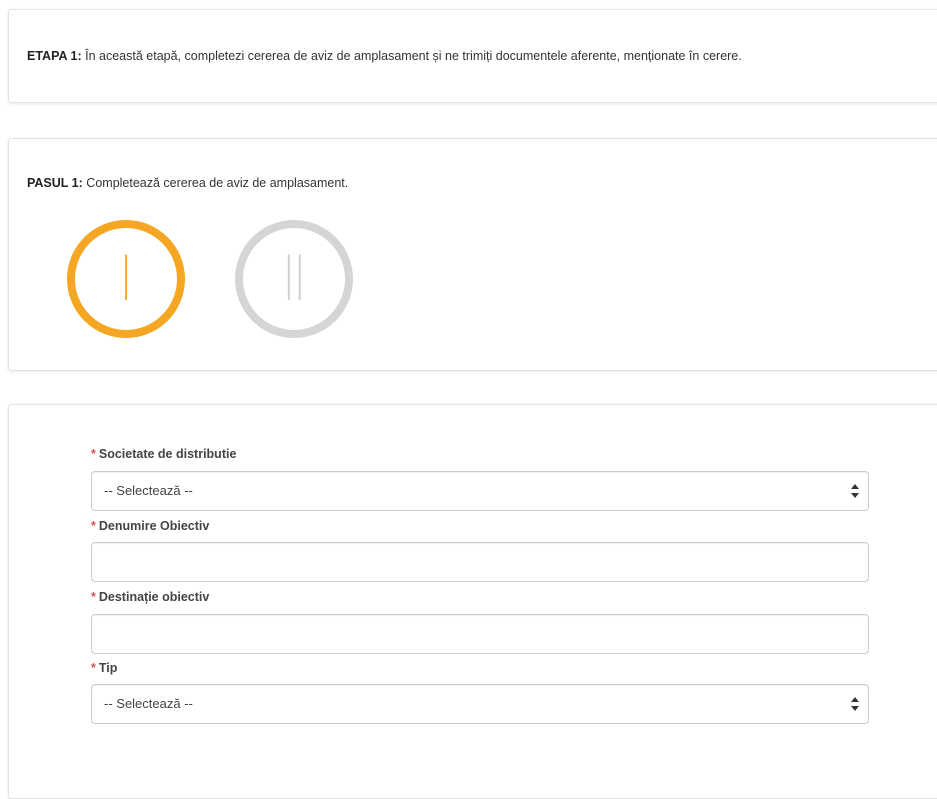 The width and height of the screenshot is (937, 799). I want to click on destinatie-field, so click(480, 634).